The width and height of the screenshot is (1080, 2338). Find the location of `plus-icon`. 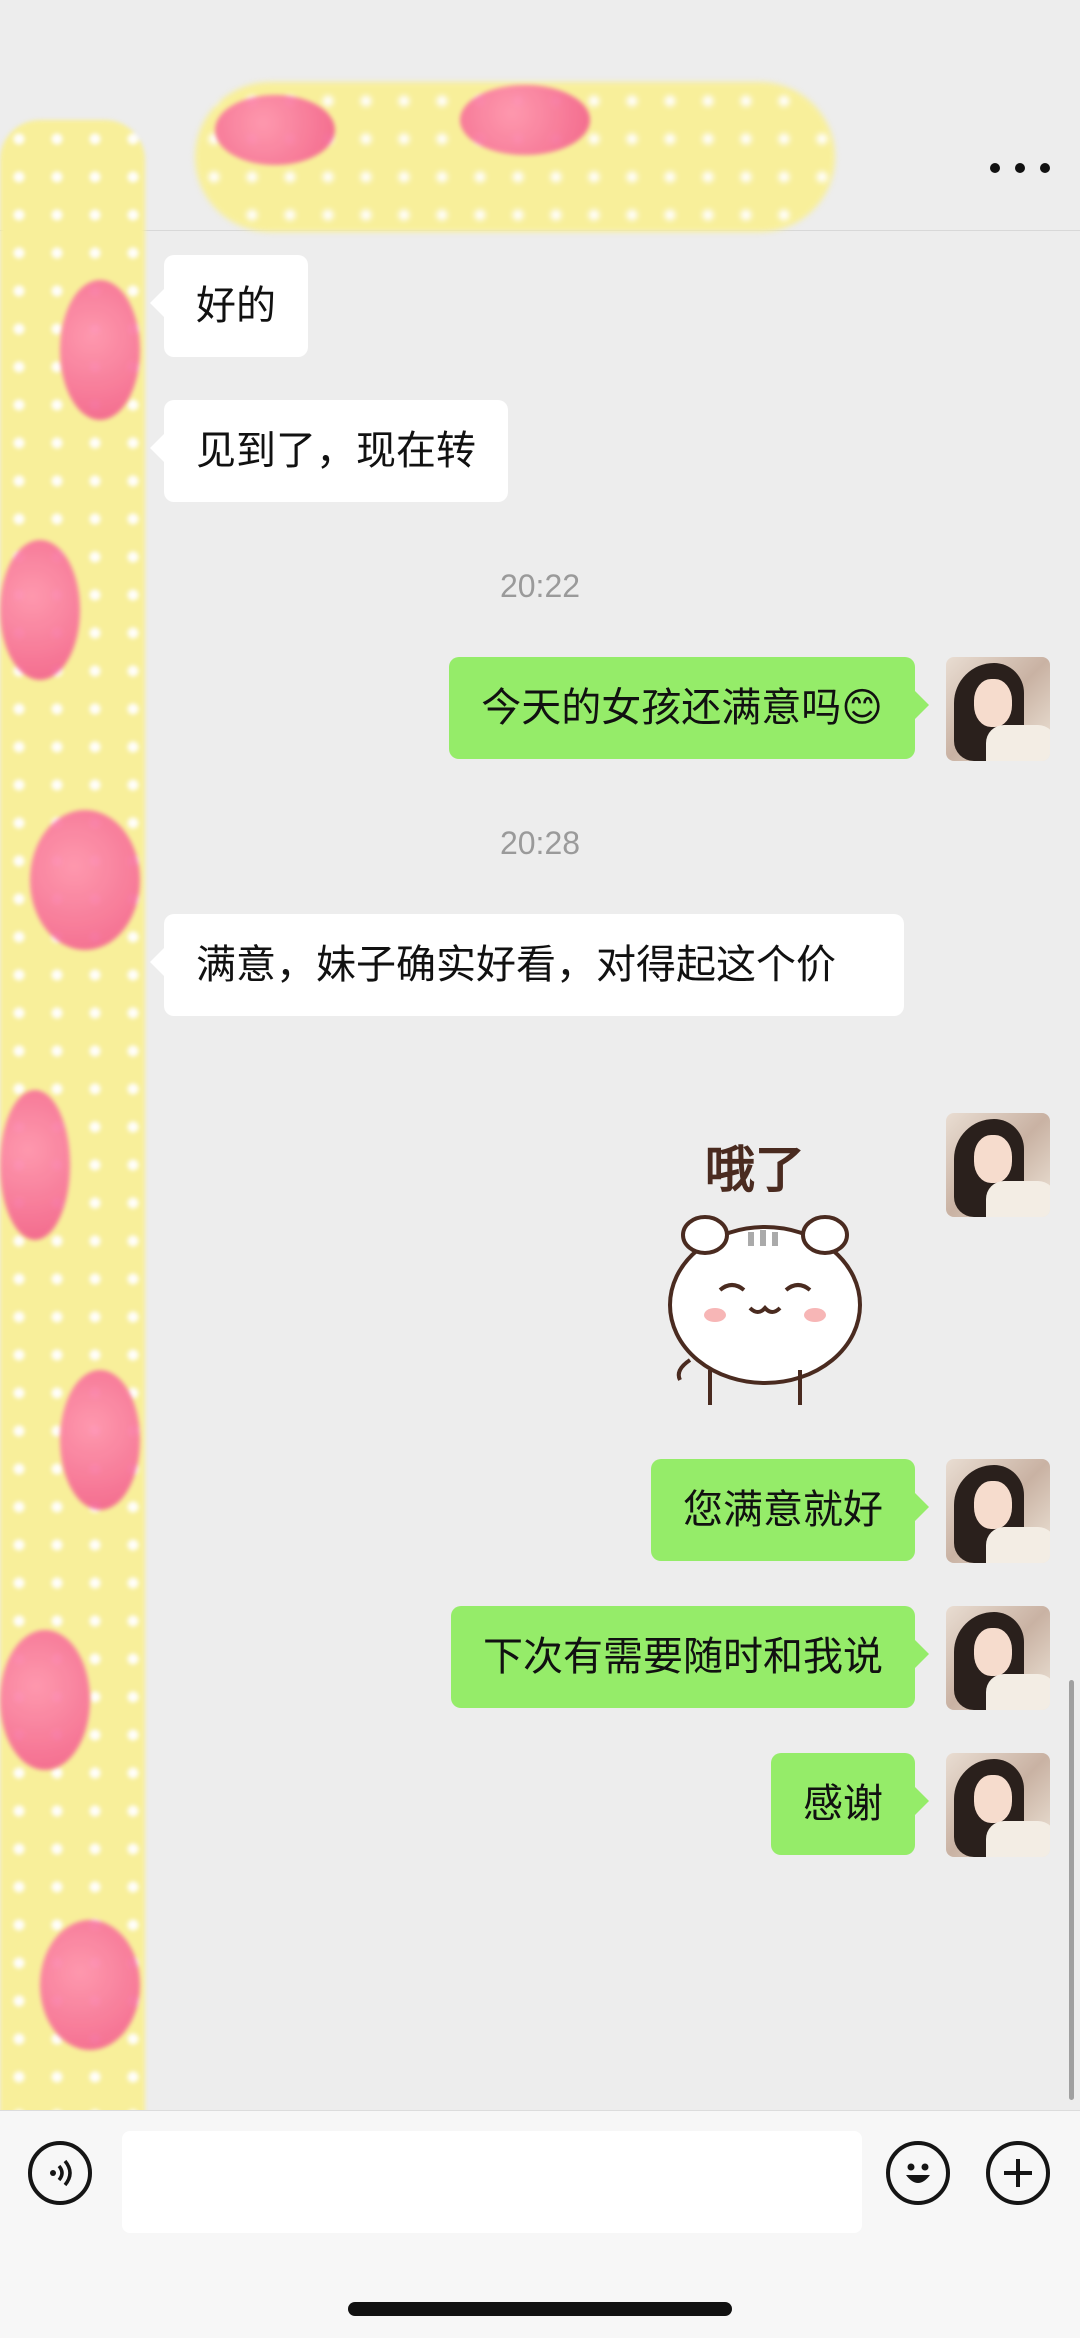

plus-icon is located at coordinates (1018, 2173).